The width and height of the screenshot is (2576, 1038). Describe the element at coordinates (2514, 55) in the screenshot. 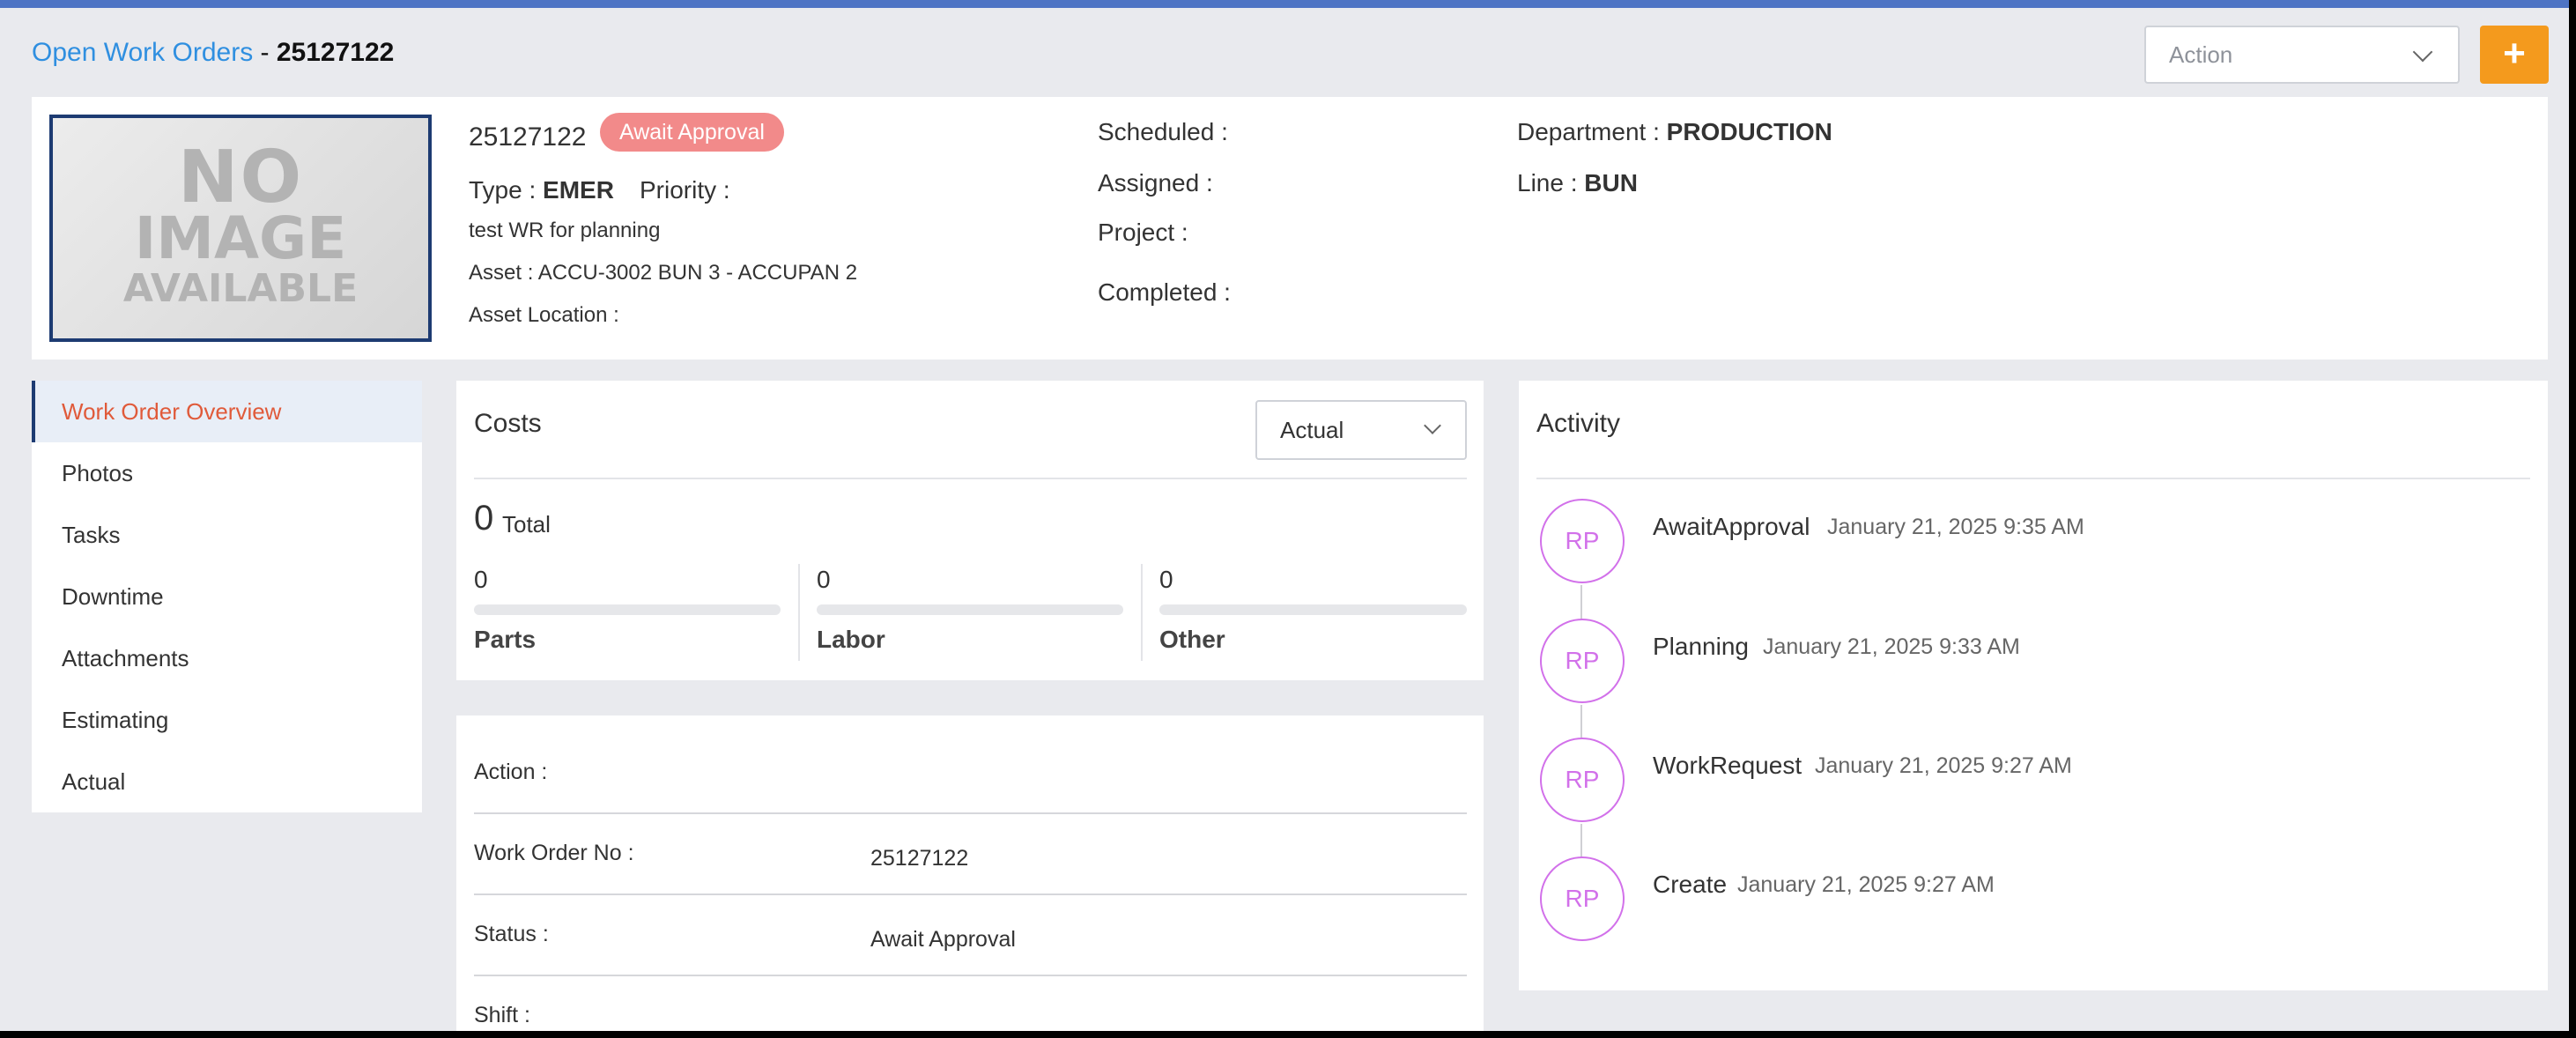

I see `add-button: +` at that location.